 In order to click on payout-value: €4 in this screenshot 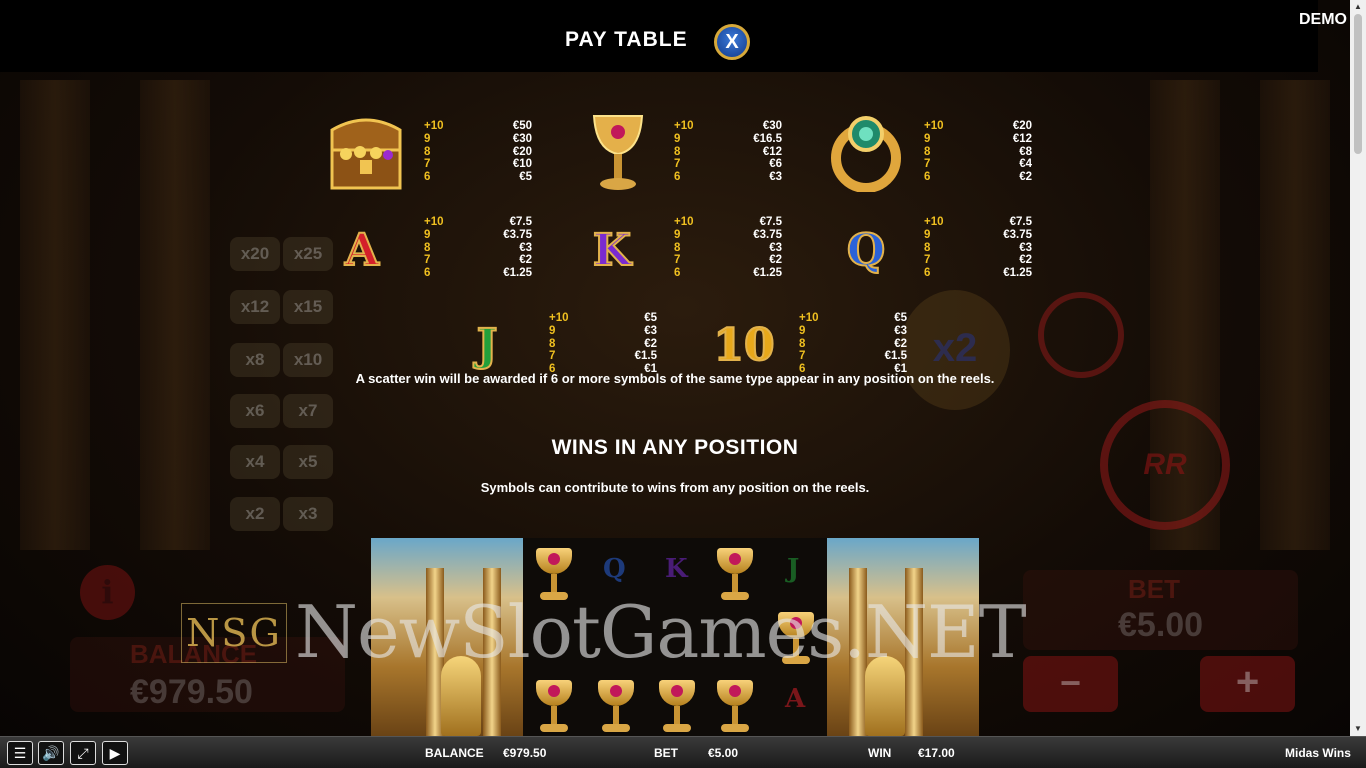, I will do `click(1025, 164)`.